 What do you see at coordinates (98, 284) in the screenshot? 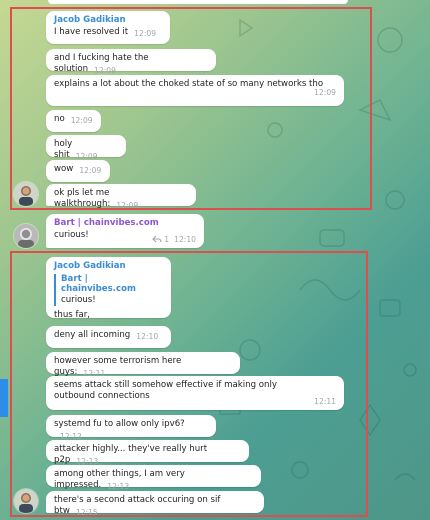
I see `reply-quote-name: Bart | chainvibes.com` at bounding box center [98, 284].